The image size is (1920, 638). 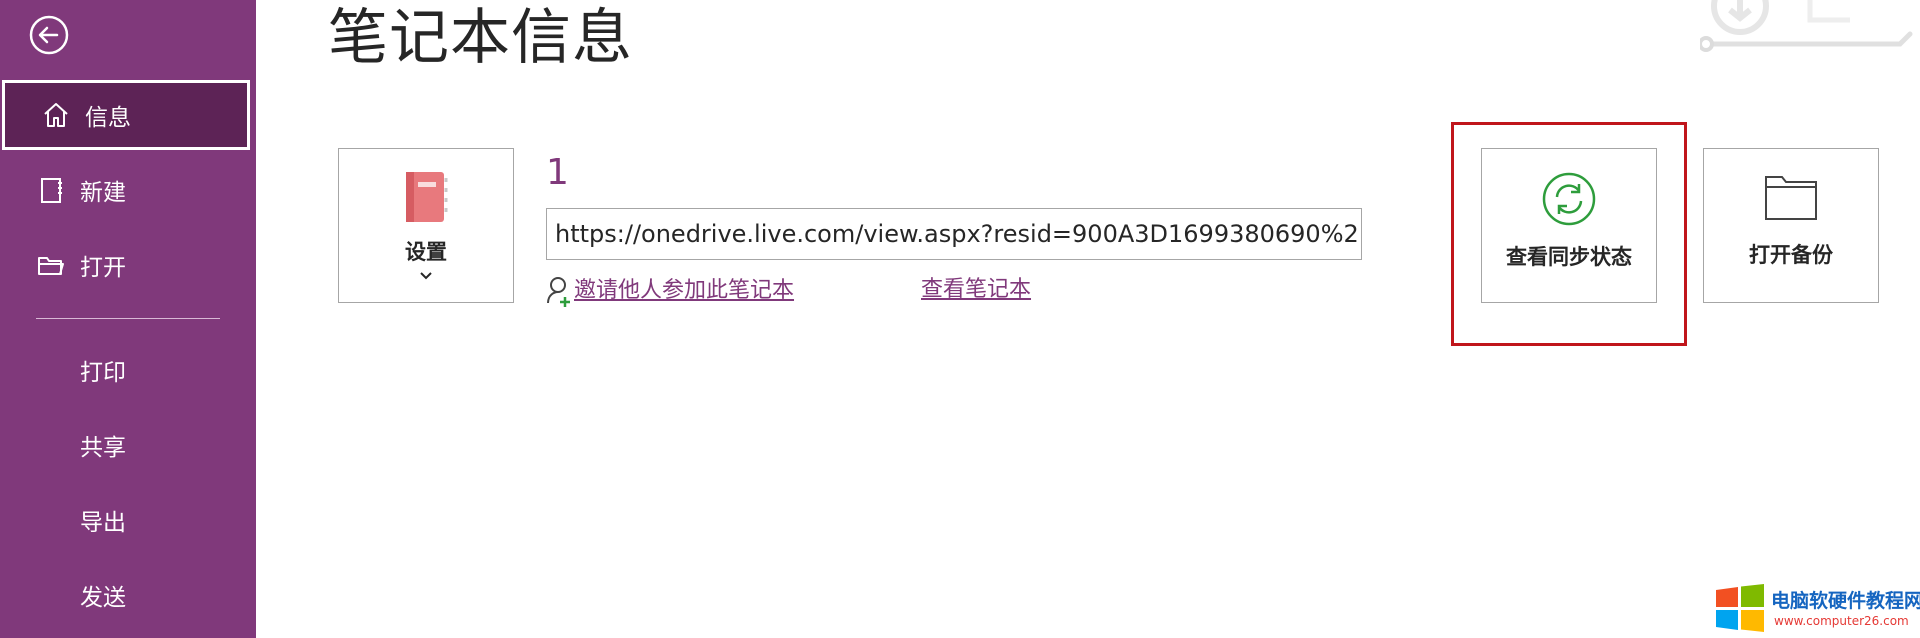 What do you see at coordinates (103, 373) in the screenshot?
I see `sidebar-item-label: 打印` at bounding box center [103, 373].